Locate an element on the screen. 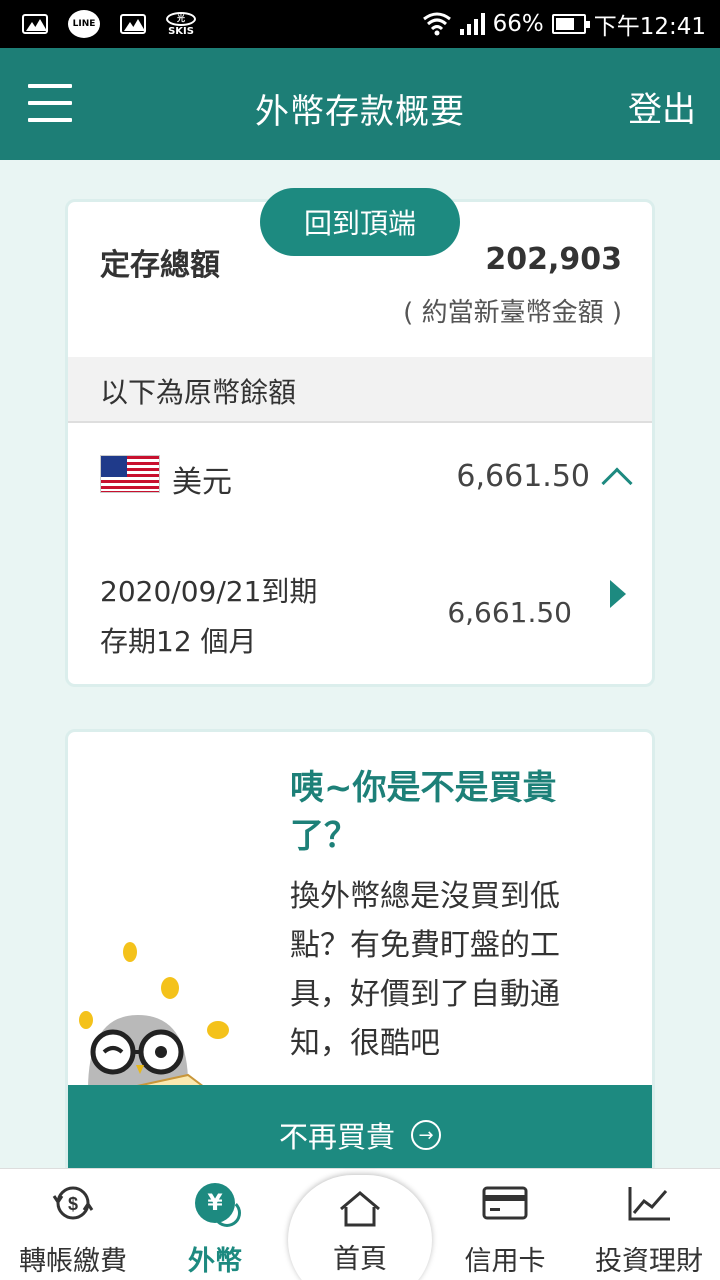 The image size is (720, 1280). skis-badge: 光 is located at coordinates (181, 18).